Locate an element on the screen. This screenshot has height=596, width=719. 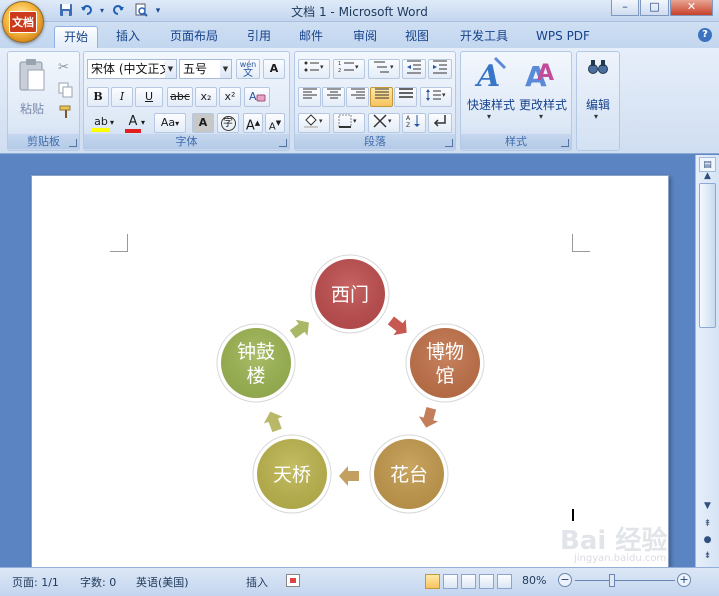
return-icon is located at coordinates (439, 121).